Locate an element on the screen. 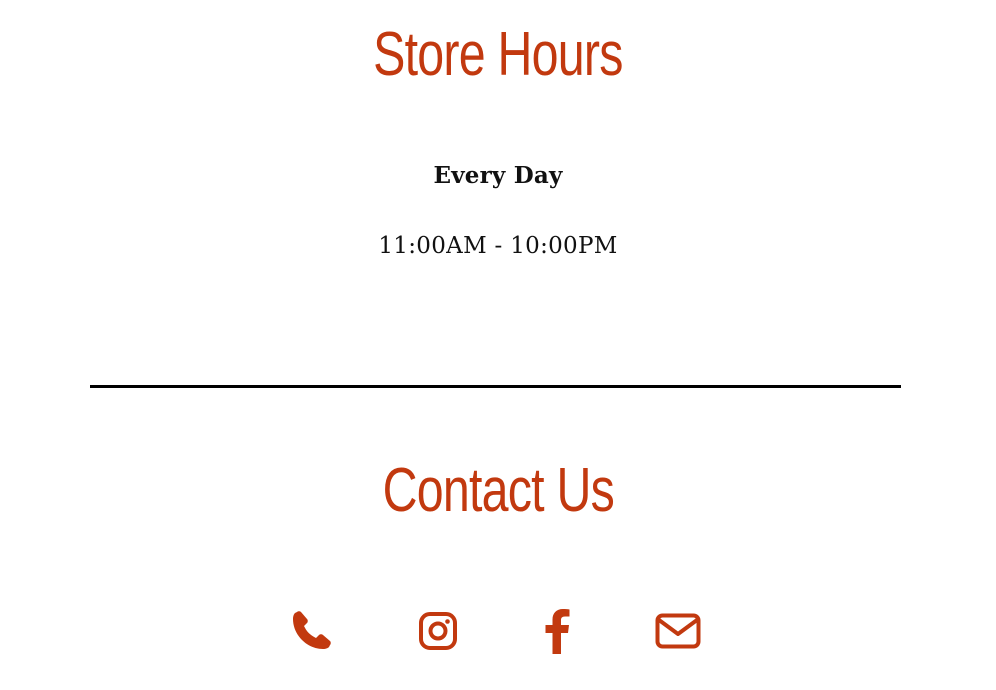  instagram-link is located at coordinates (438, 631).